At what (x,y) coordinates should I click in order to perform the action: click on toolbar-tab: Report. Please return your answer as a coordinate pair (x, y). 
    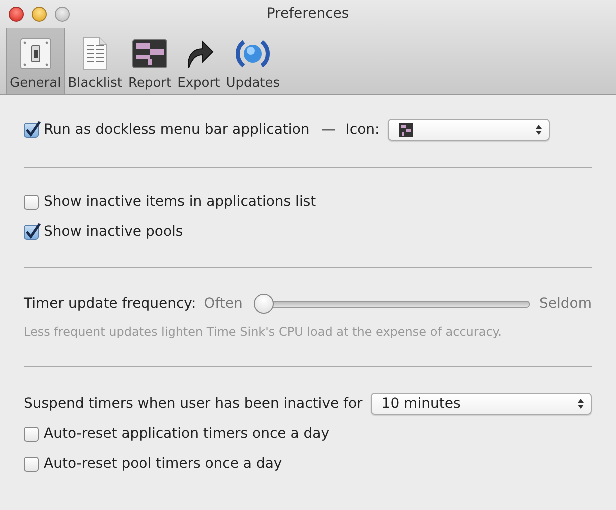
    Looking at the image, I should click on (150, 61).